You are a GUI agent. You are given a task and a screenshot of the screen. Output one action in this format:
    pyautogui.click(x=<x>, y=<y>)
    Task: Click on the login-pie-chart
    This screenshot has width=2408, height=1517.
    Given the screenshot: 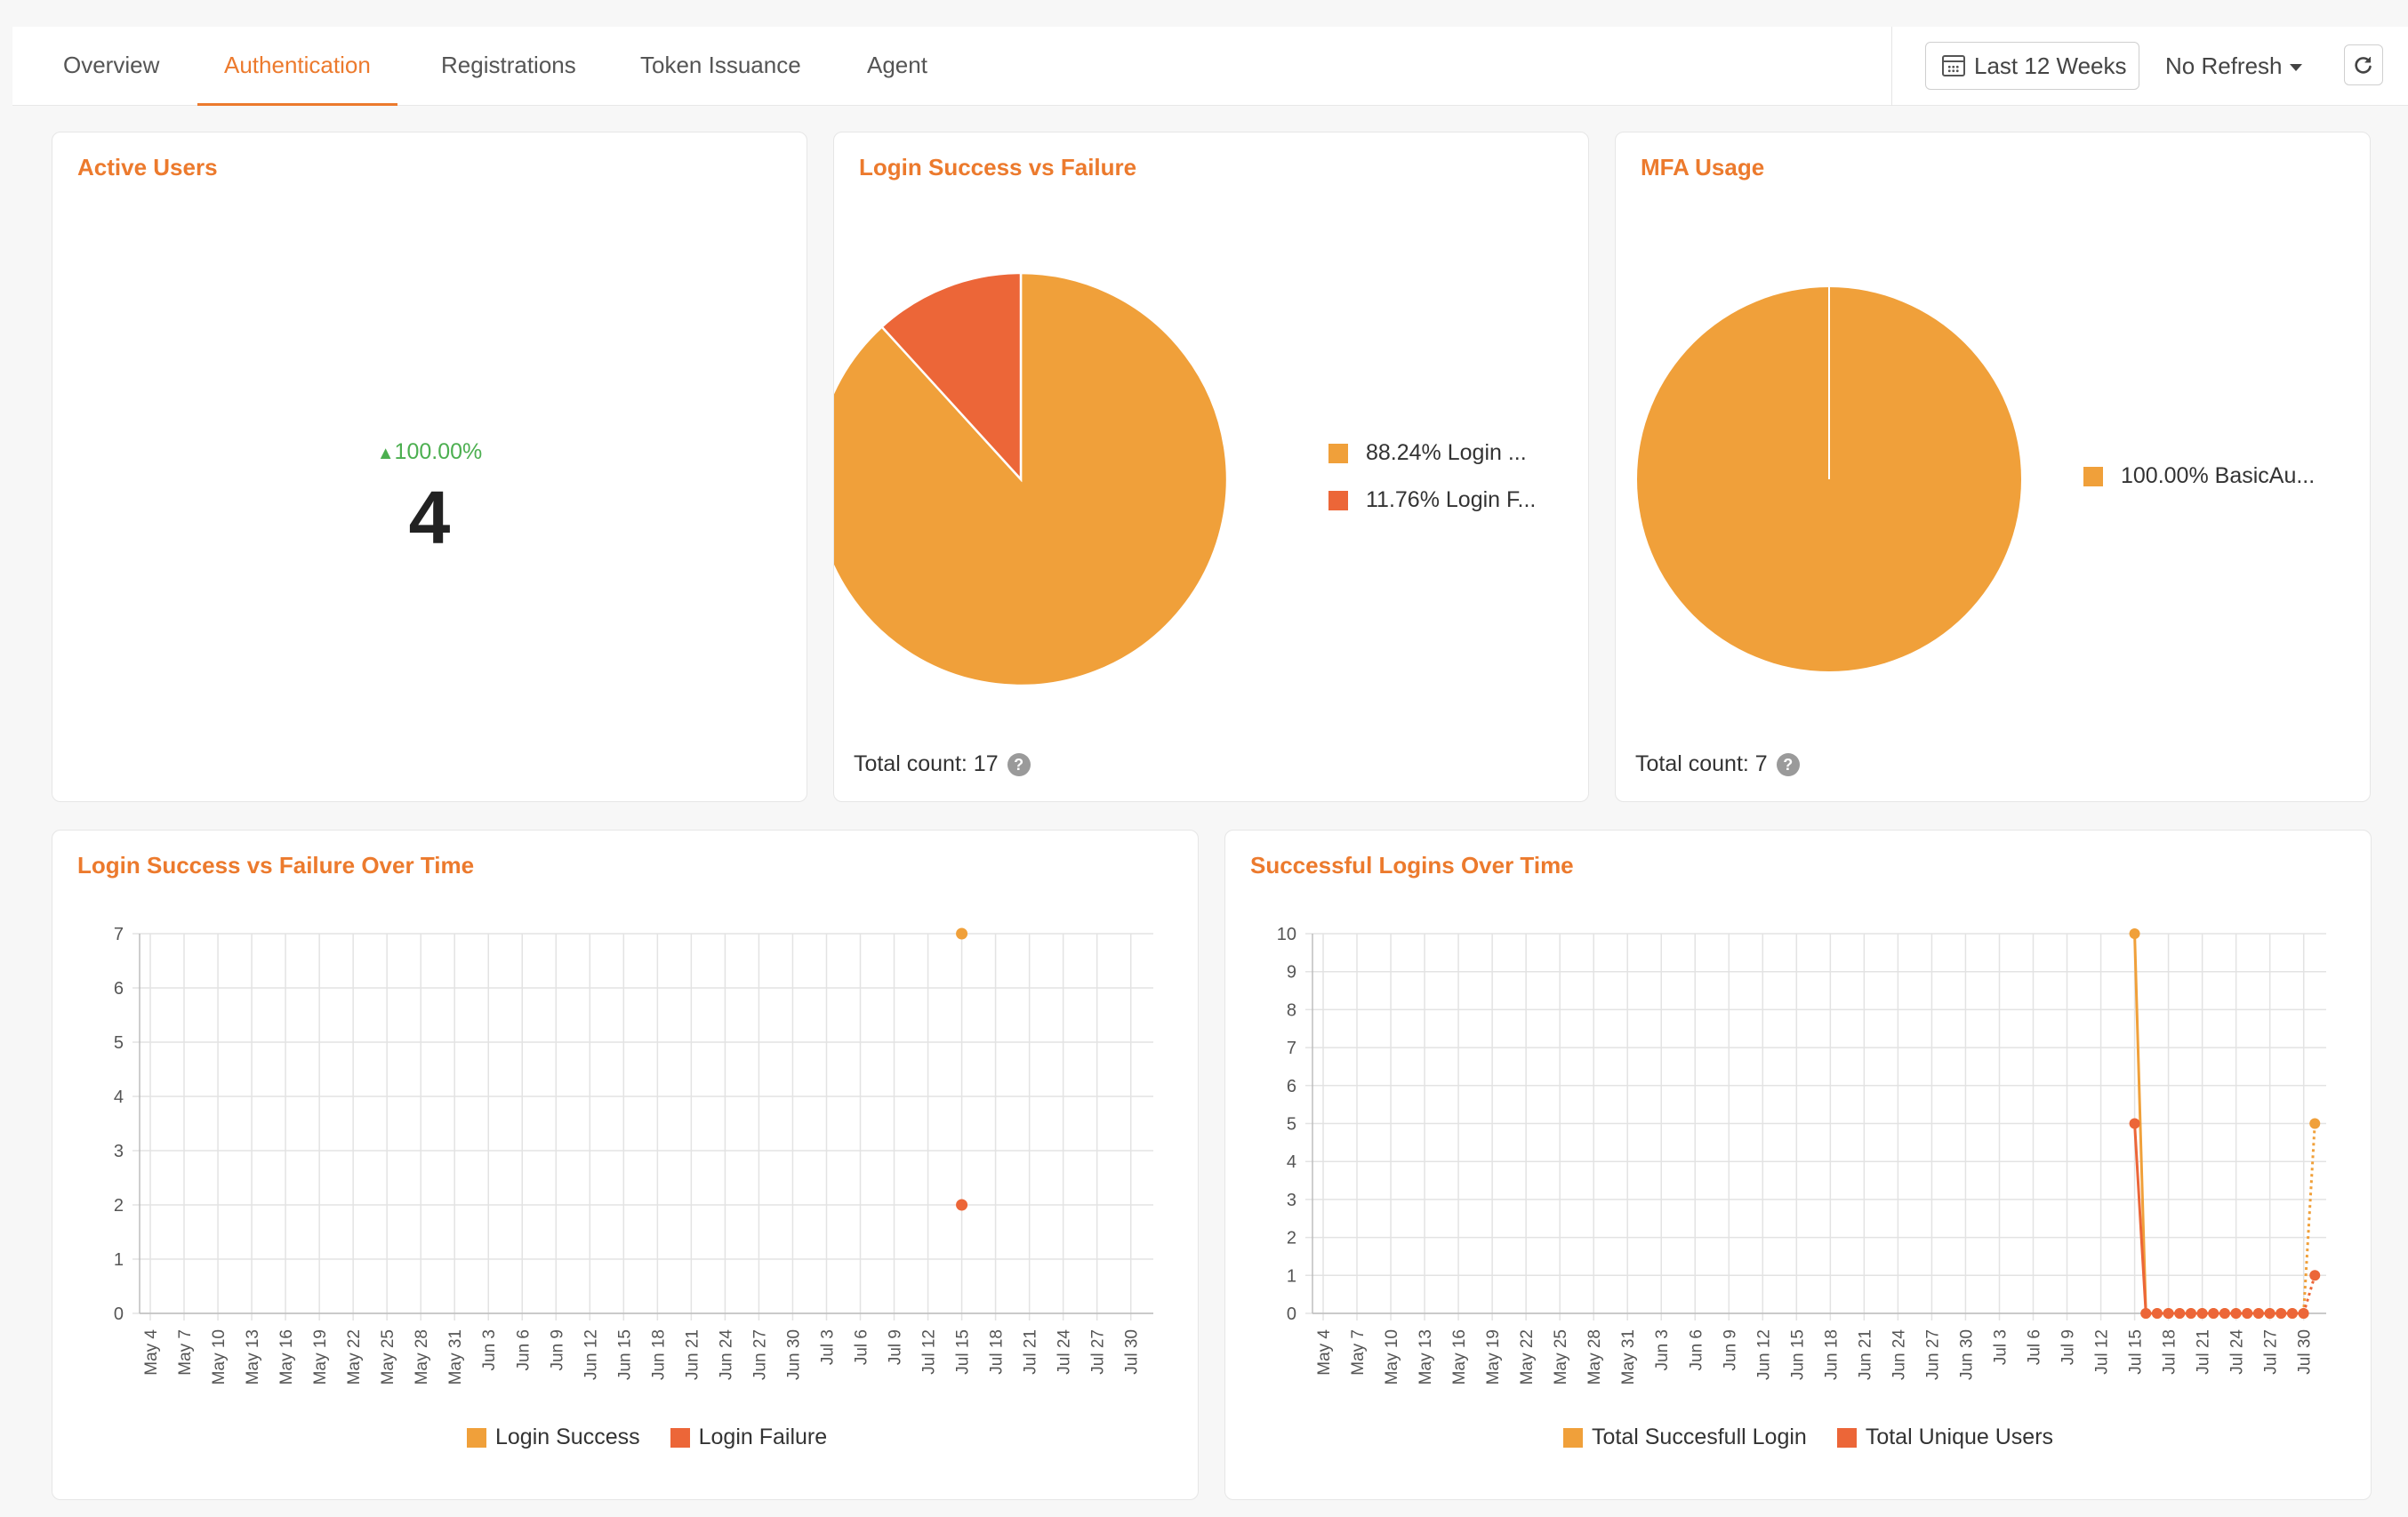 What is the action you would take?
    pyautogui.click(x=1032, y=479)
    